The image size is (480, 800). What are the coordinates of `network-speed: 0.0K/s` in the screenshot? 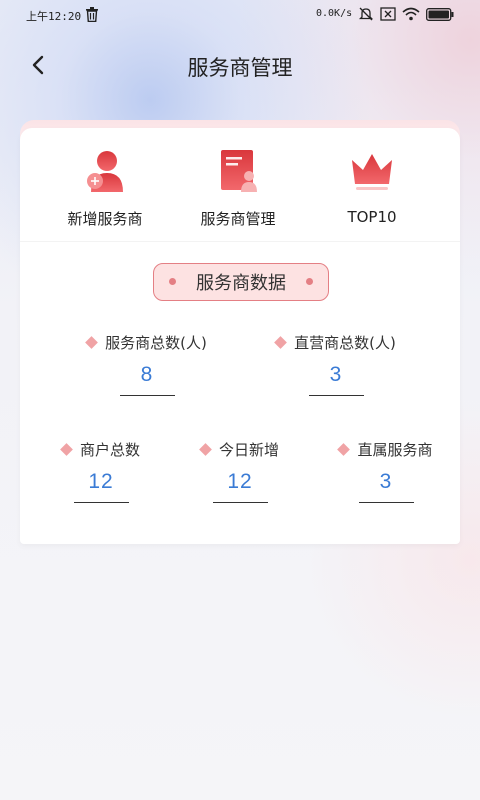 It's located at (334, 13).